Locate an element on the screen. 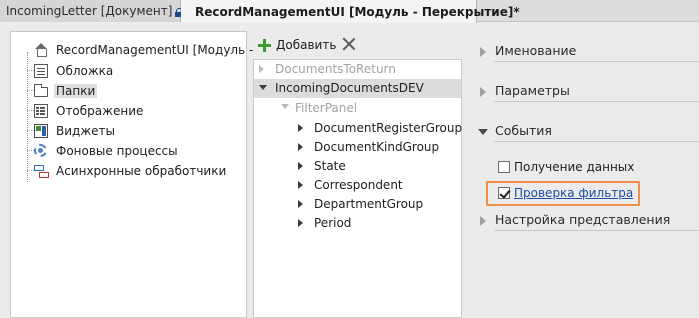 This screenshot has width=699, height=318. folder-item-correspondent: Correspondent is located at coordinates (357, 185).